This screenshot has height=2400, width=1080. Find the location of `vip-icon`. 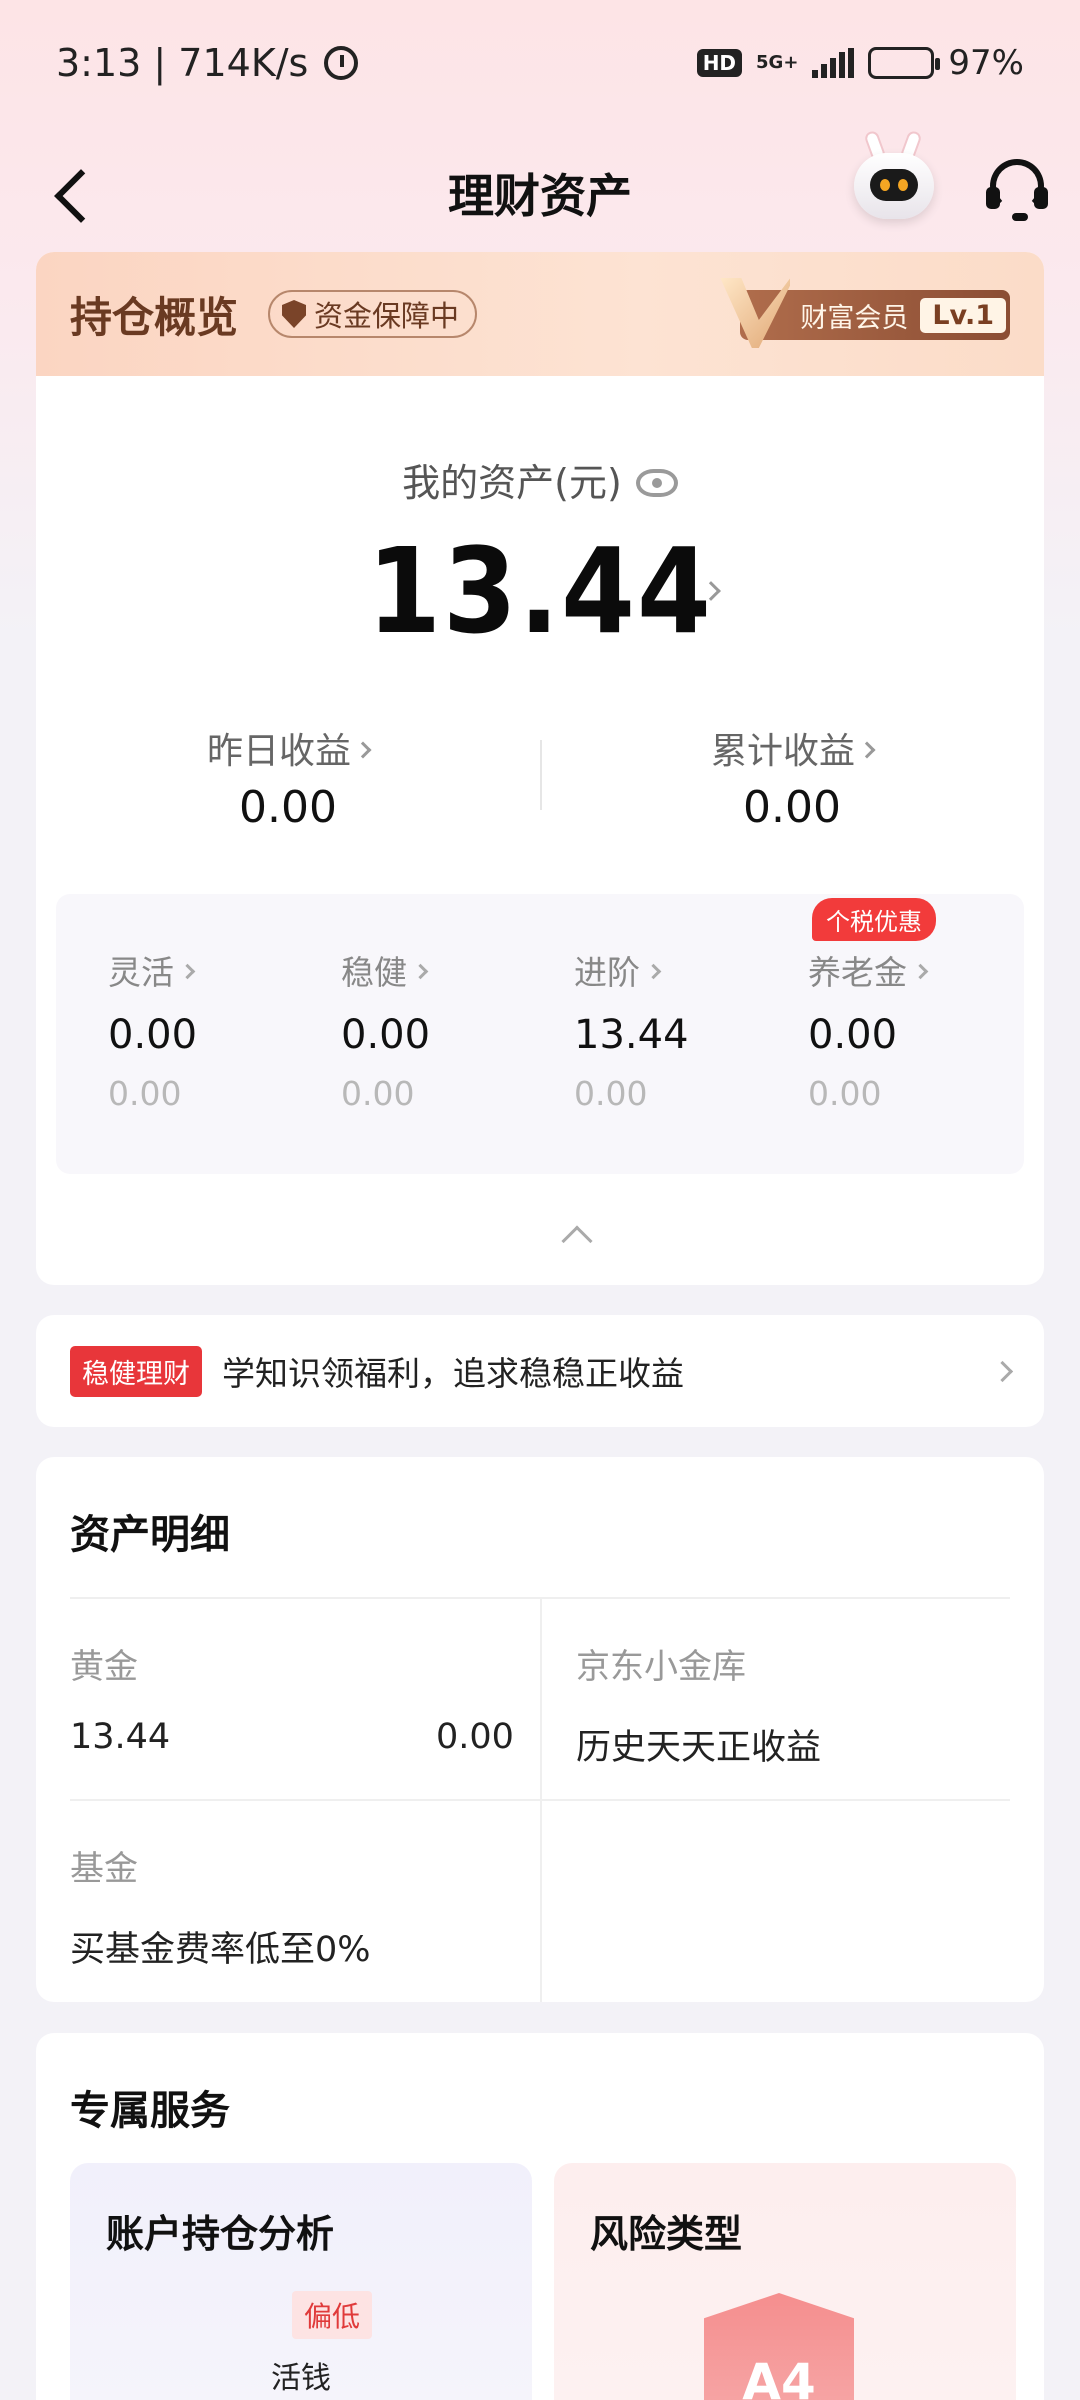

vip-icon is located at coordinates (755, 313).